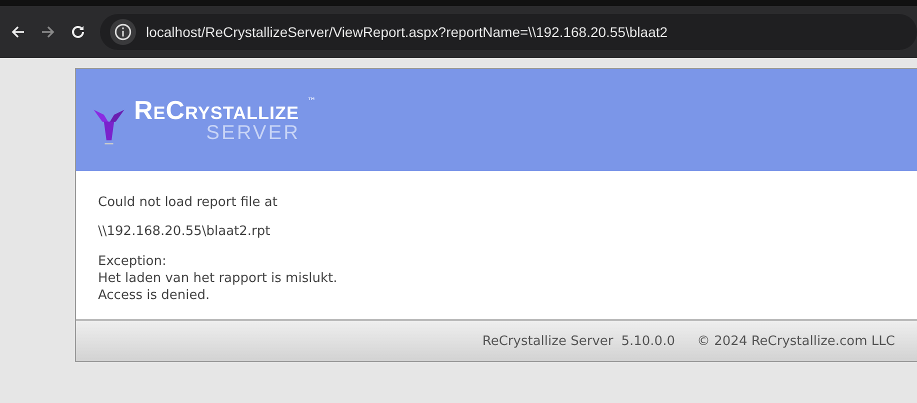 This screenshot has width=917, height=403. What do you see at coordinates (18, 32) in the screenshot?
I see `back-icon` at bounding box center [18, 32].